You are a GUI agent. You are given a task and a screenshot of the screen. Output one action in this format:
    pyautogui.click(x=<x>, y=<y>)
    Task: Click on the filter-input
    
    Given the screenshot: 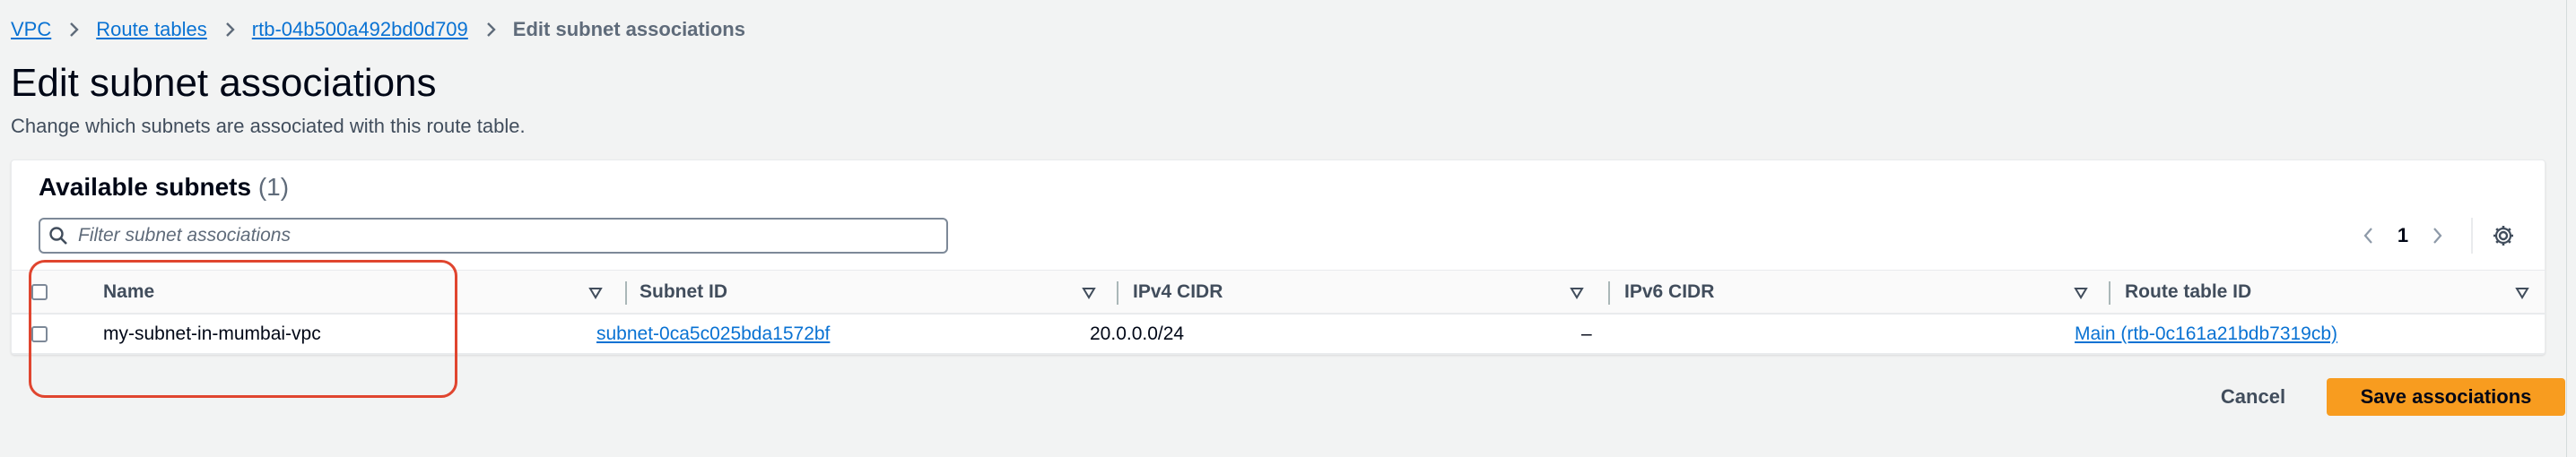 What is the action you would take?
    pyautogui.click(x=499, y=235)
    